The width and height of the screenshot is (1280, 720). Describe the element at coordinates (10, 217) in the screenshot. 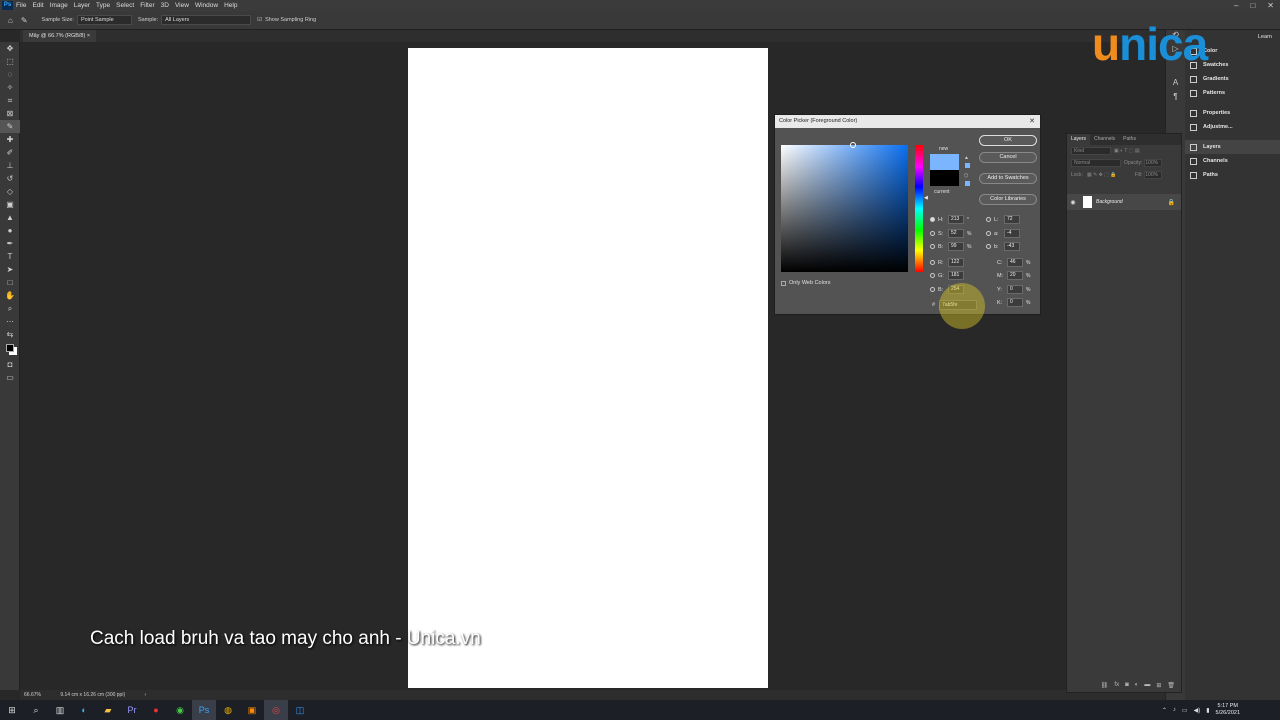

I see `blur-tool-icon: ▲` at that location.